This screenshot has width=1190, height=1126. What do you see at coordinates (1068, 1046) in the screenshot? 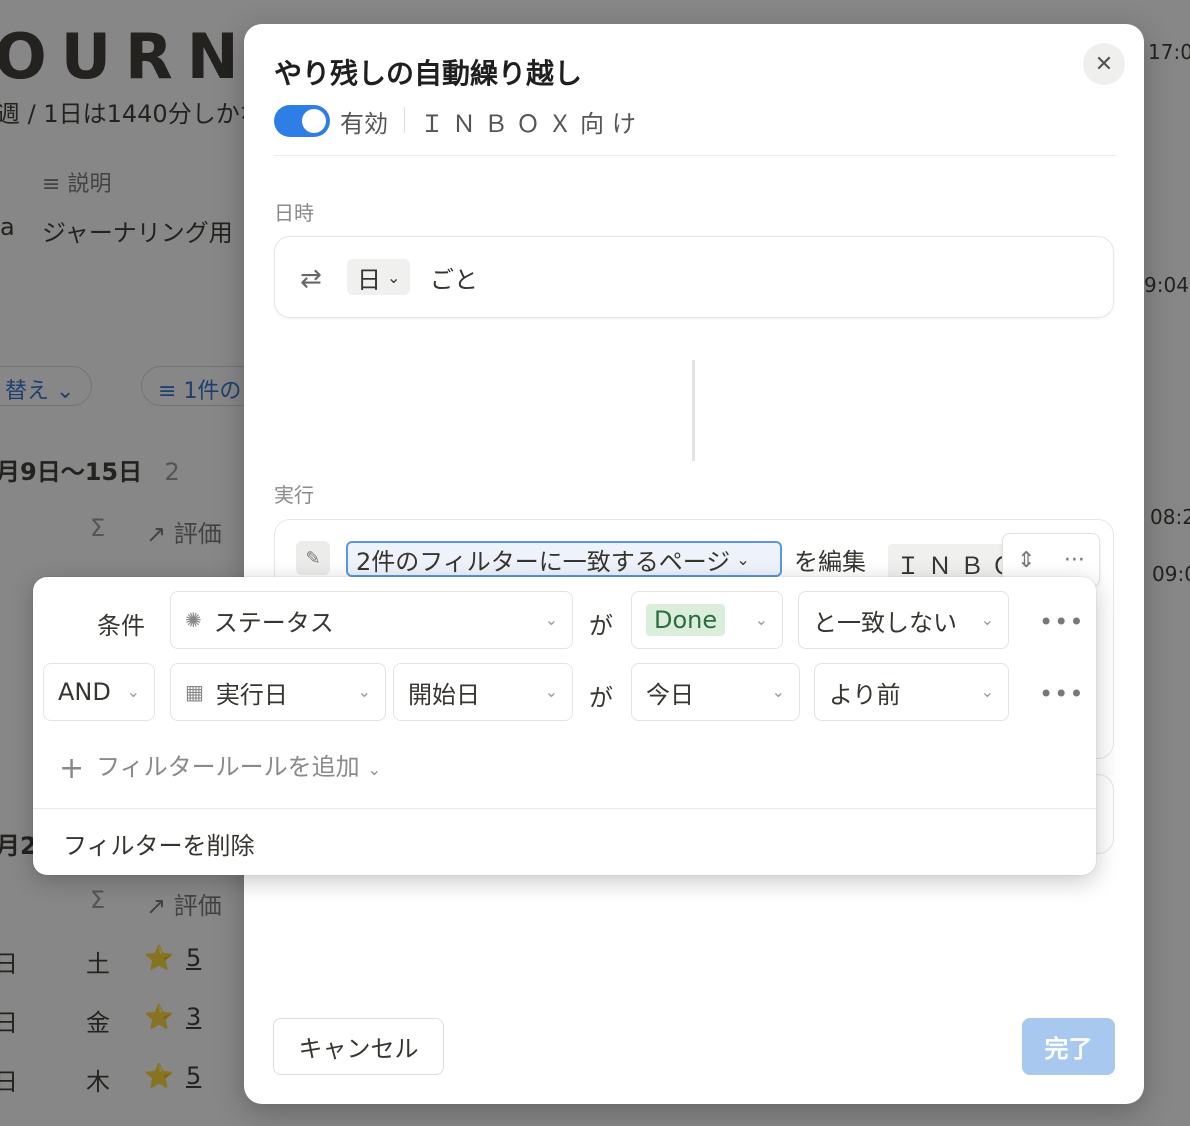
I see `done-button: 完了` at bounding box center [1068, 1046].